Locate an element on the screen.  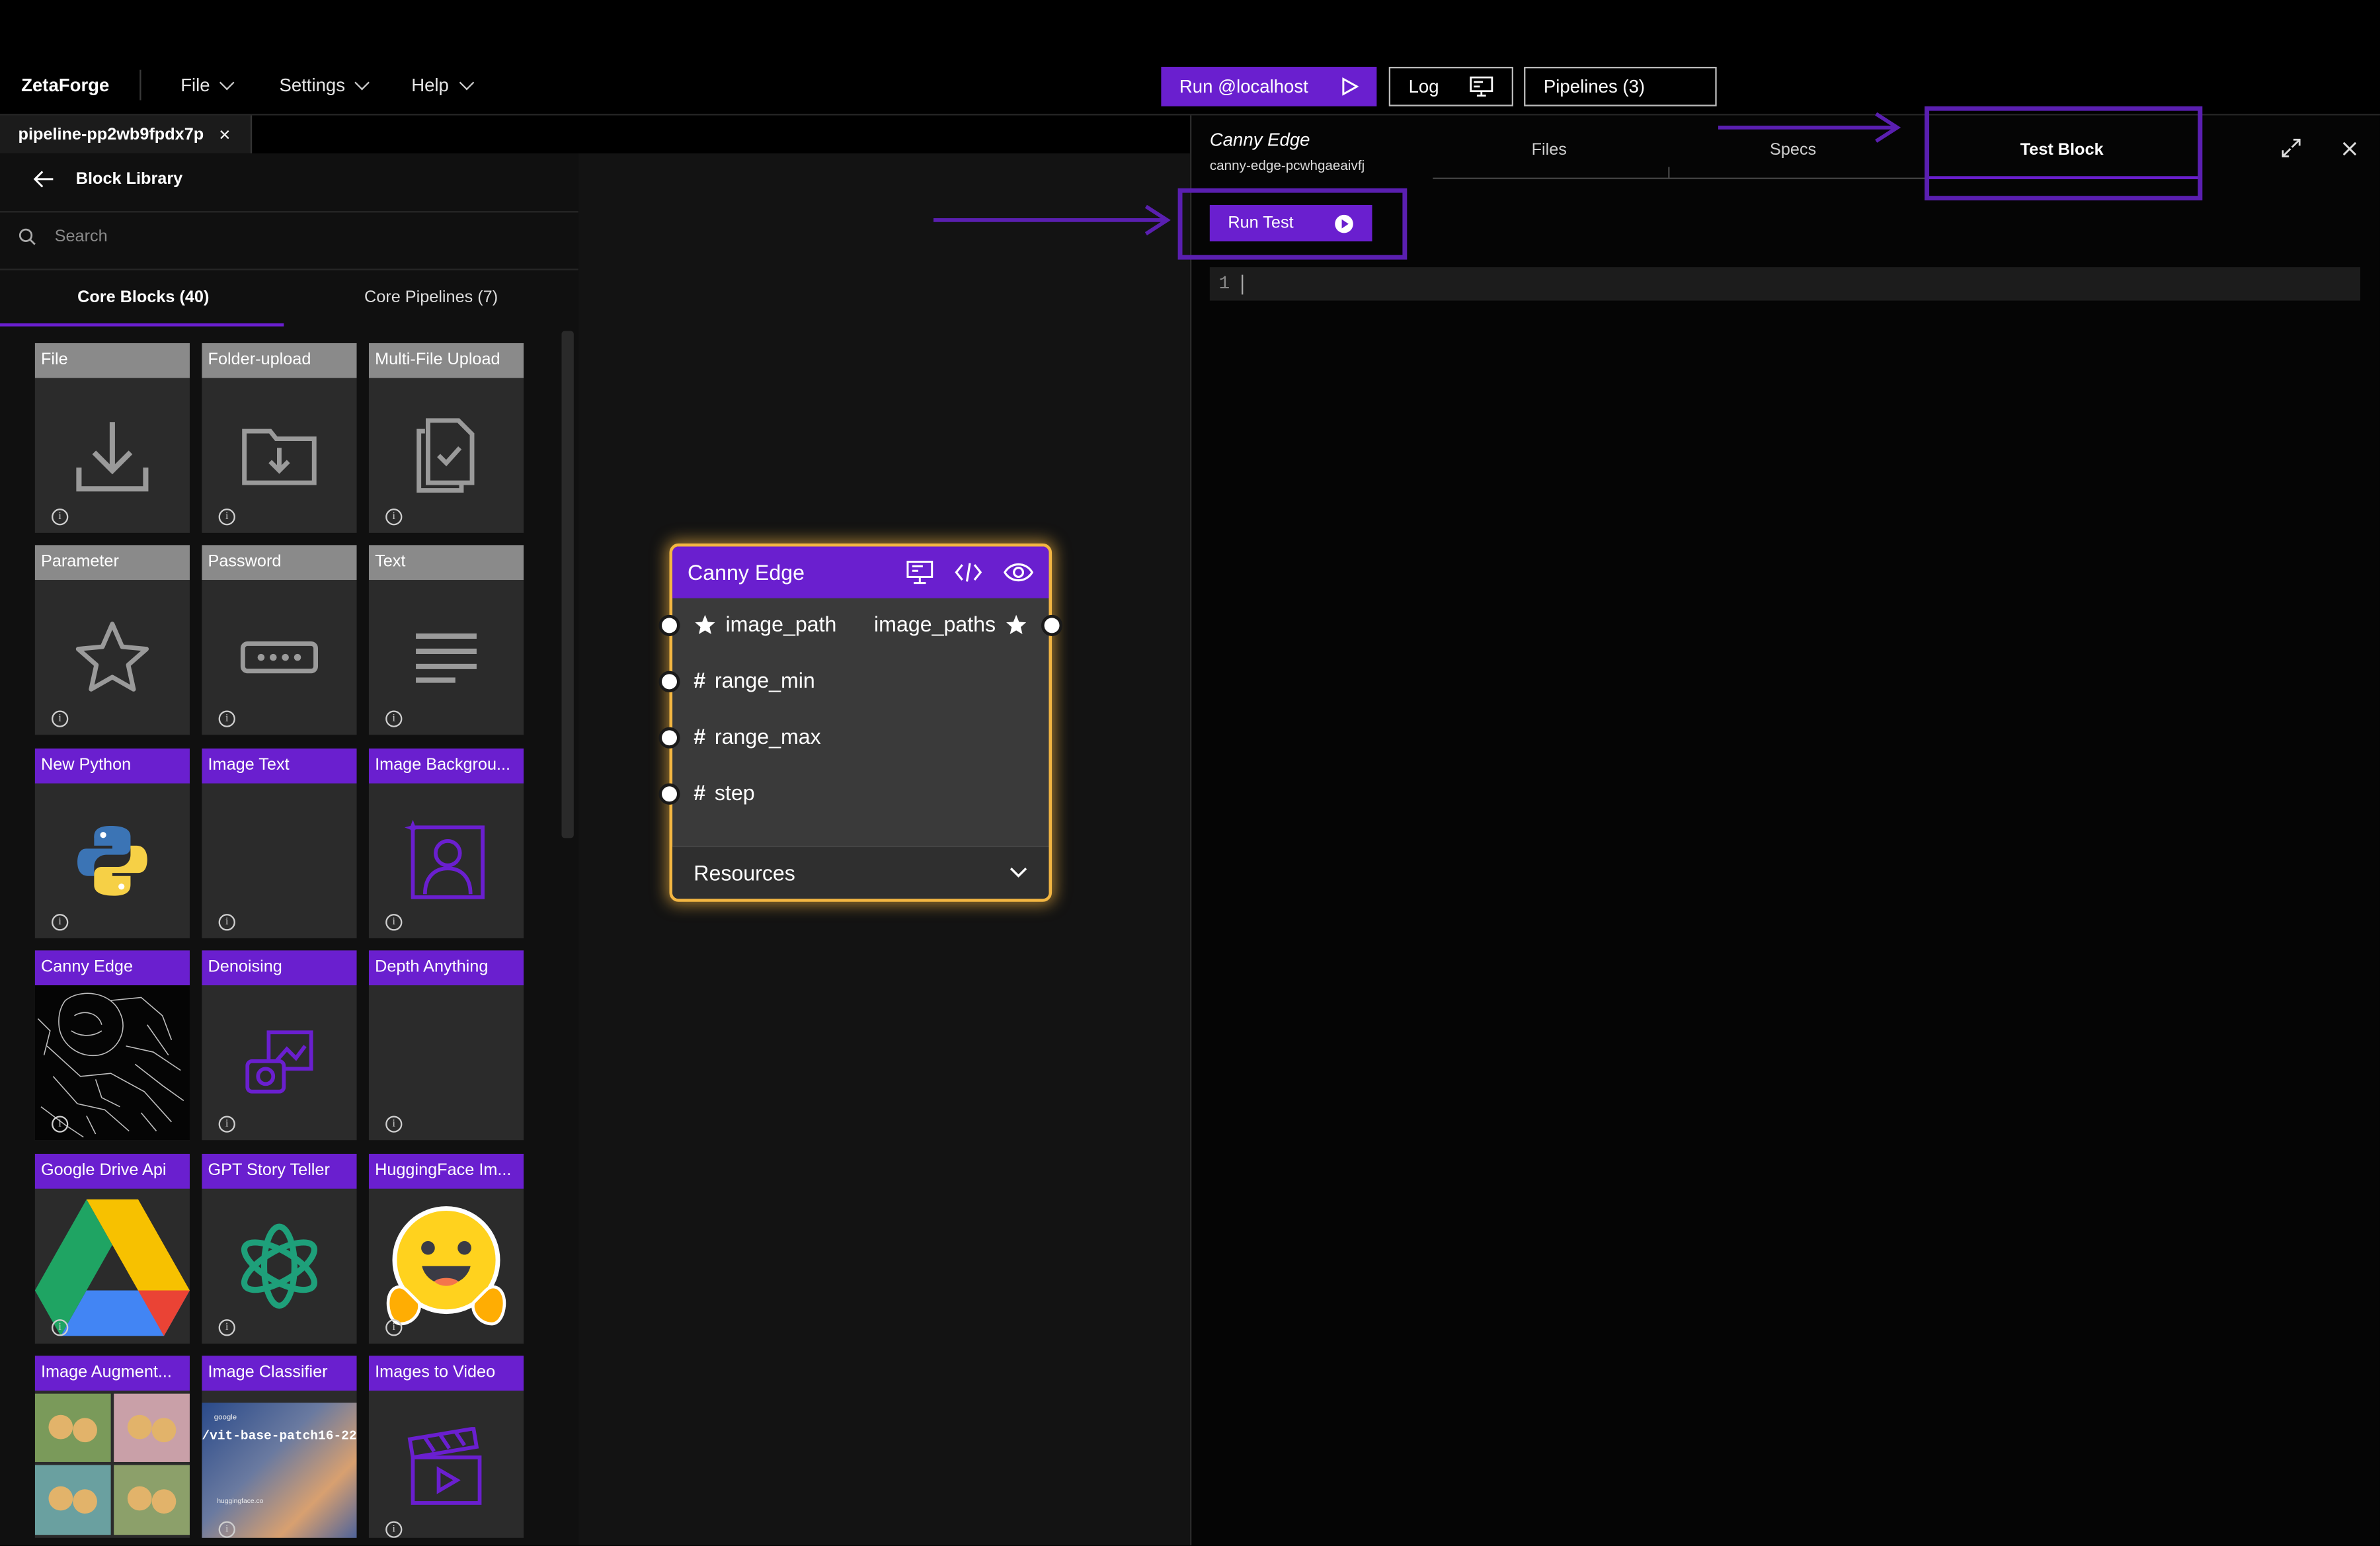
block-card-label: Depth Anything is located at coordinates (446, 968).